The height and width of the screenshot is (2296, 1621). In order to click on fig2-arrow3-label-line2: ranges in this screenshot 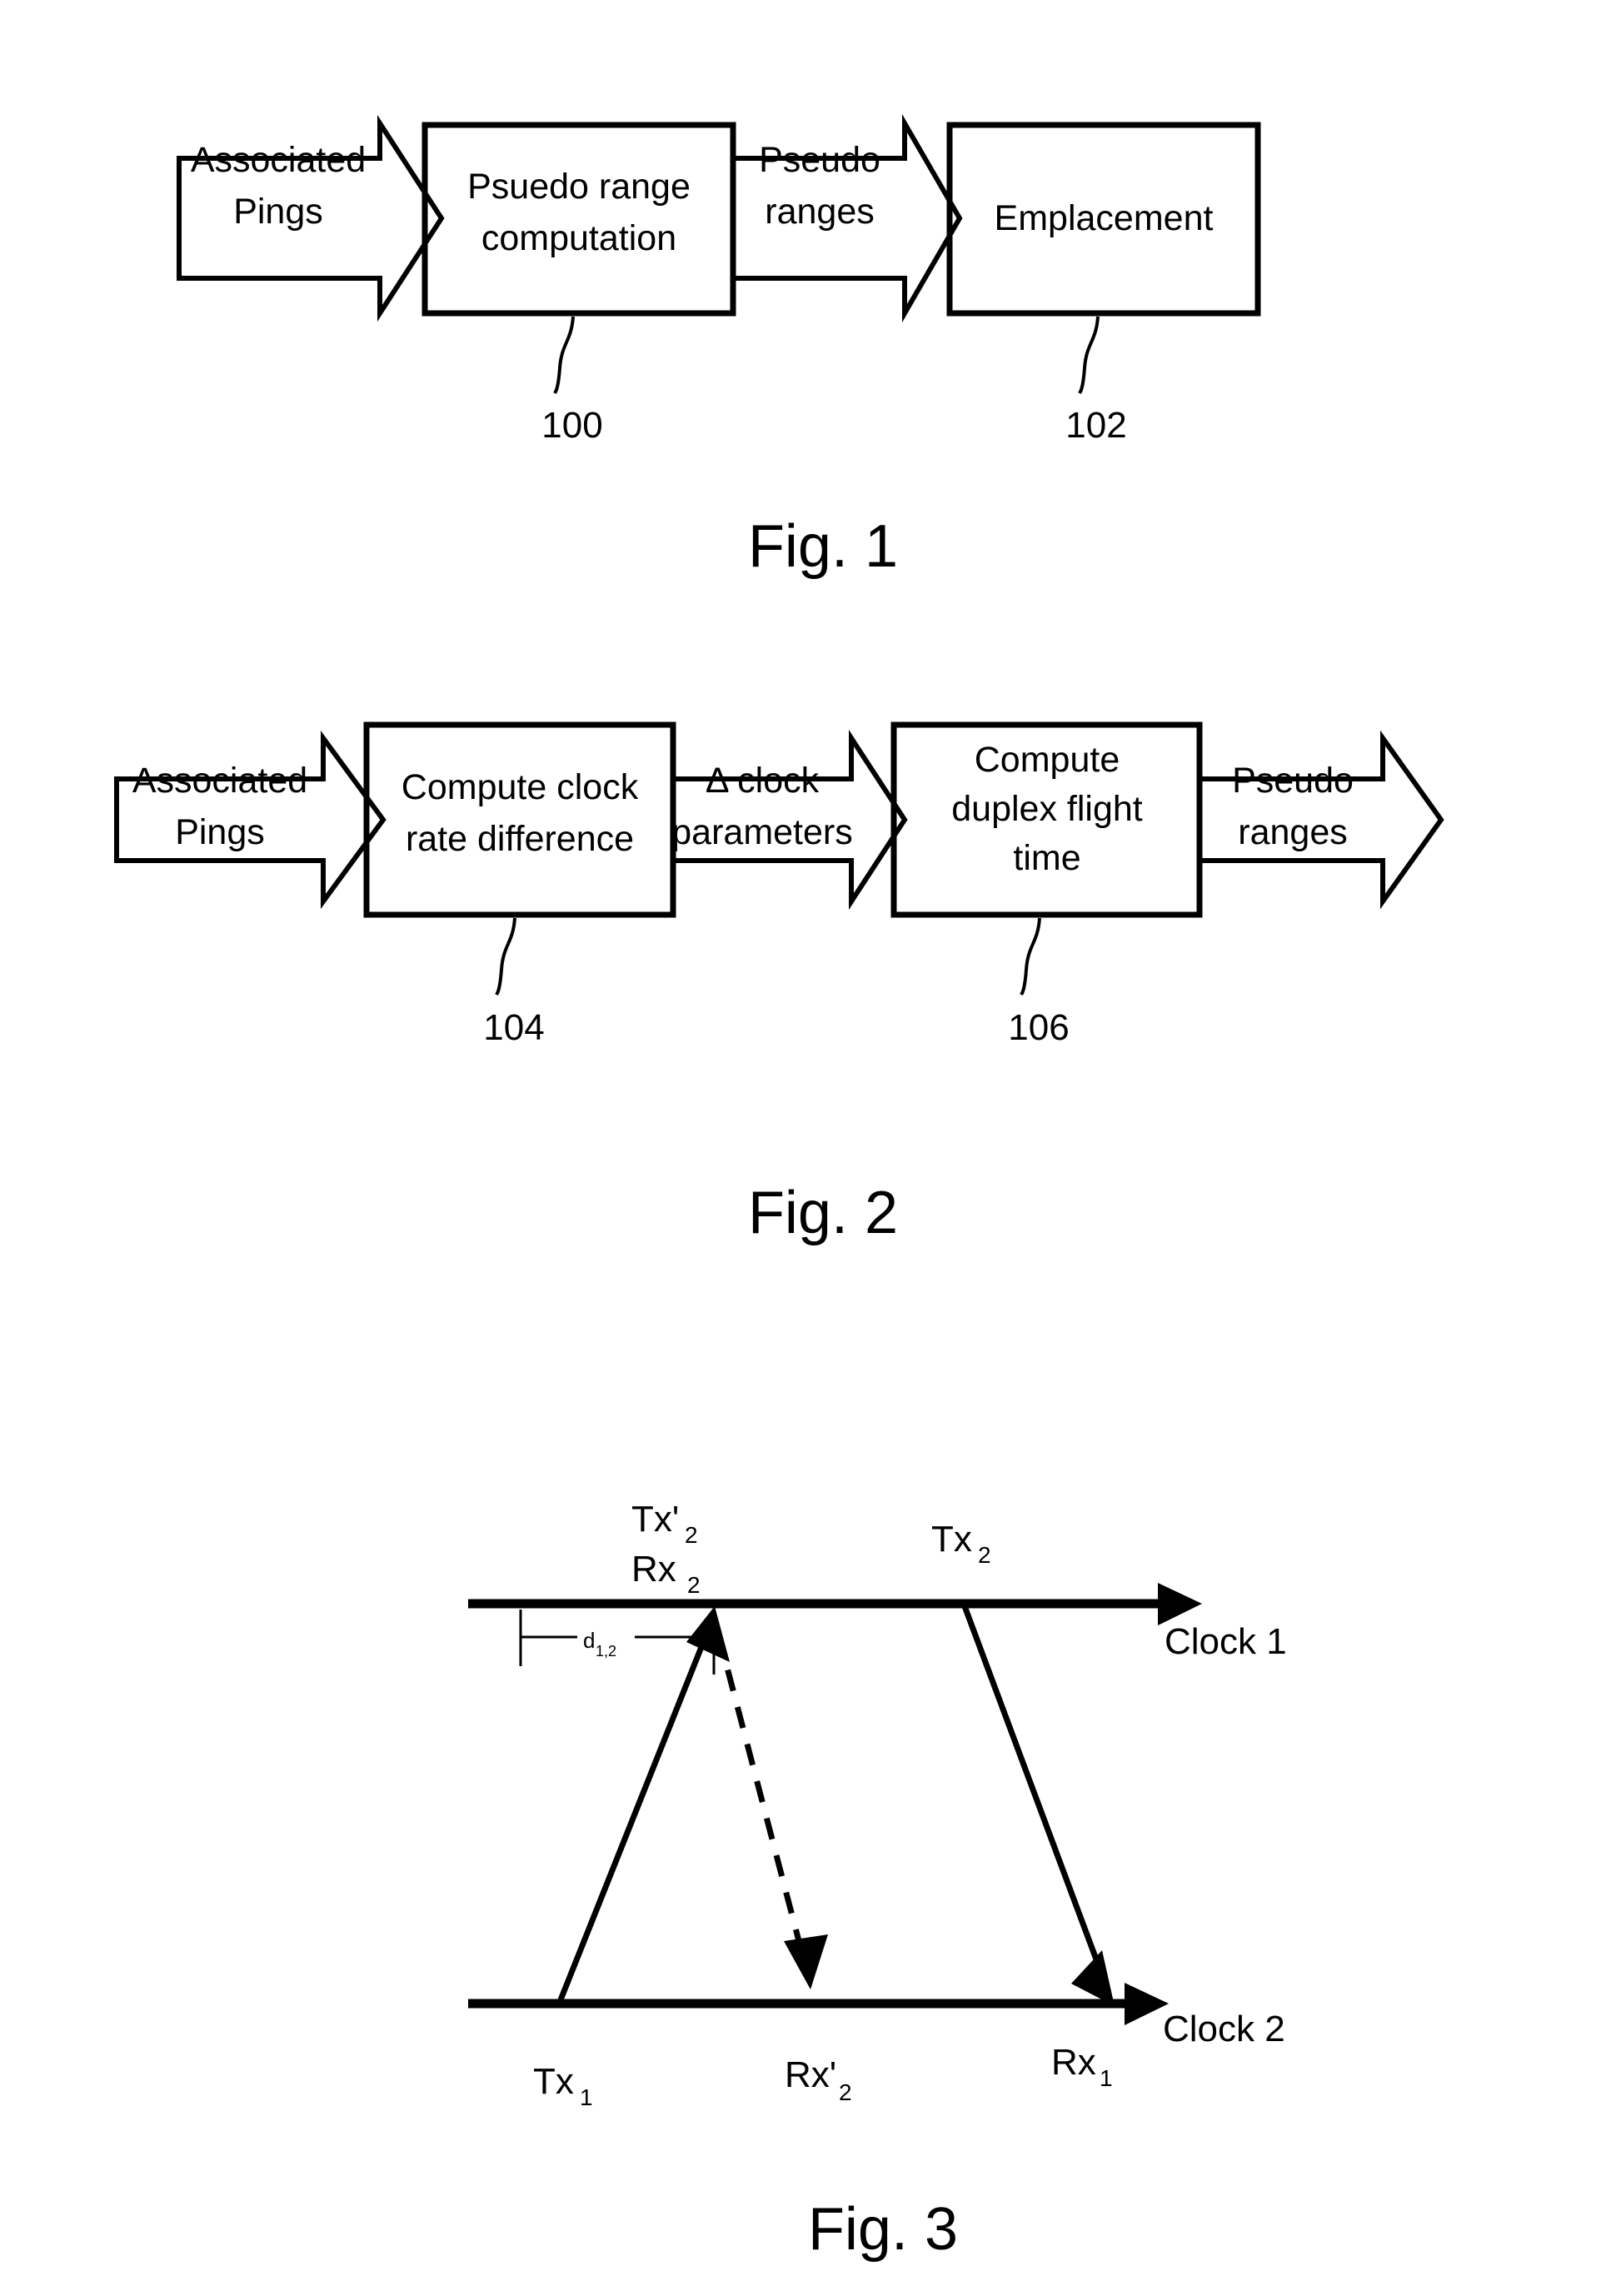, I will do `click(1293, 832)`.